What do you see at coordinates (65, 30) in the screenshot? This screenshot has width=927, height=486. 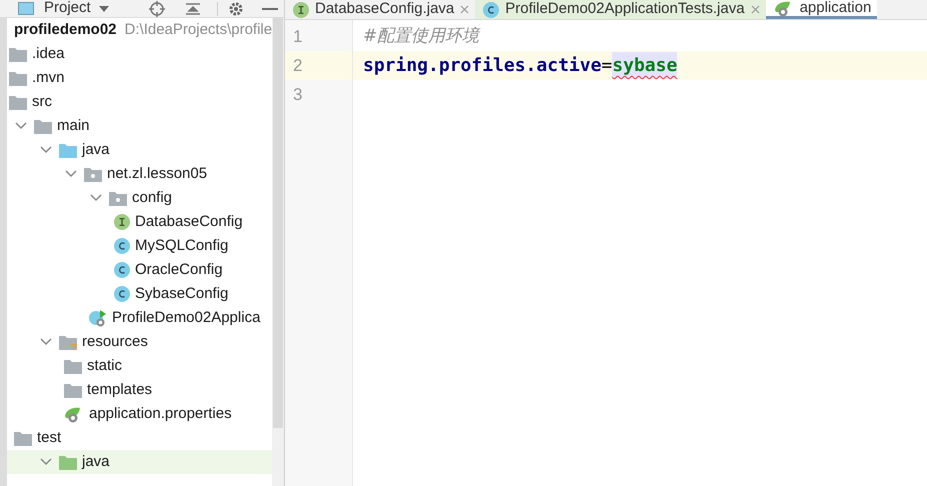 I see `tree-item-label: profiledemo02` at bounding box center [65, 30].